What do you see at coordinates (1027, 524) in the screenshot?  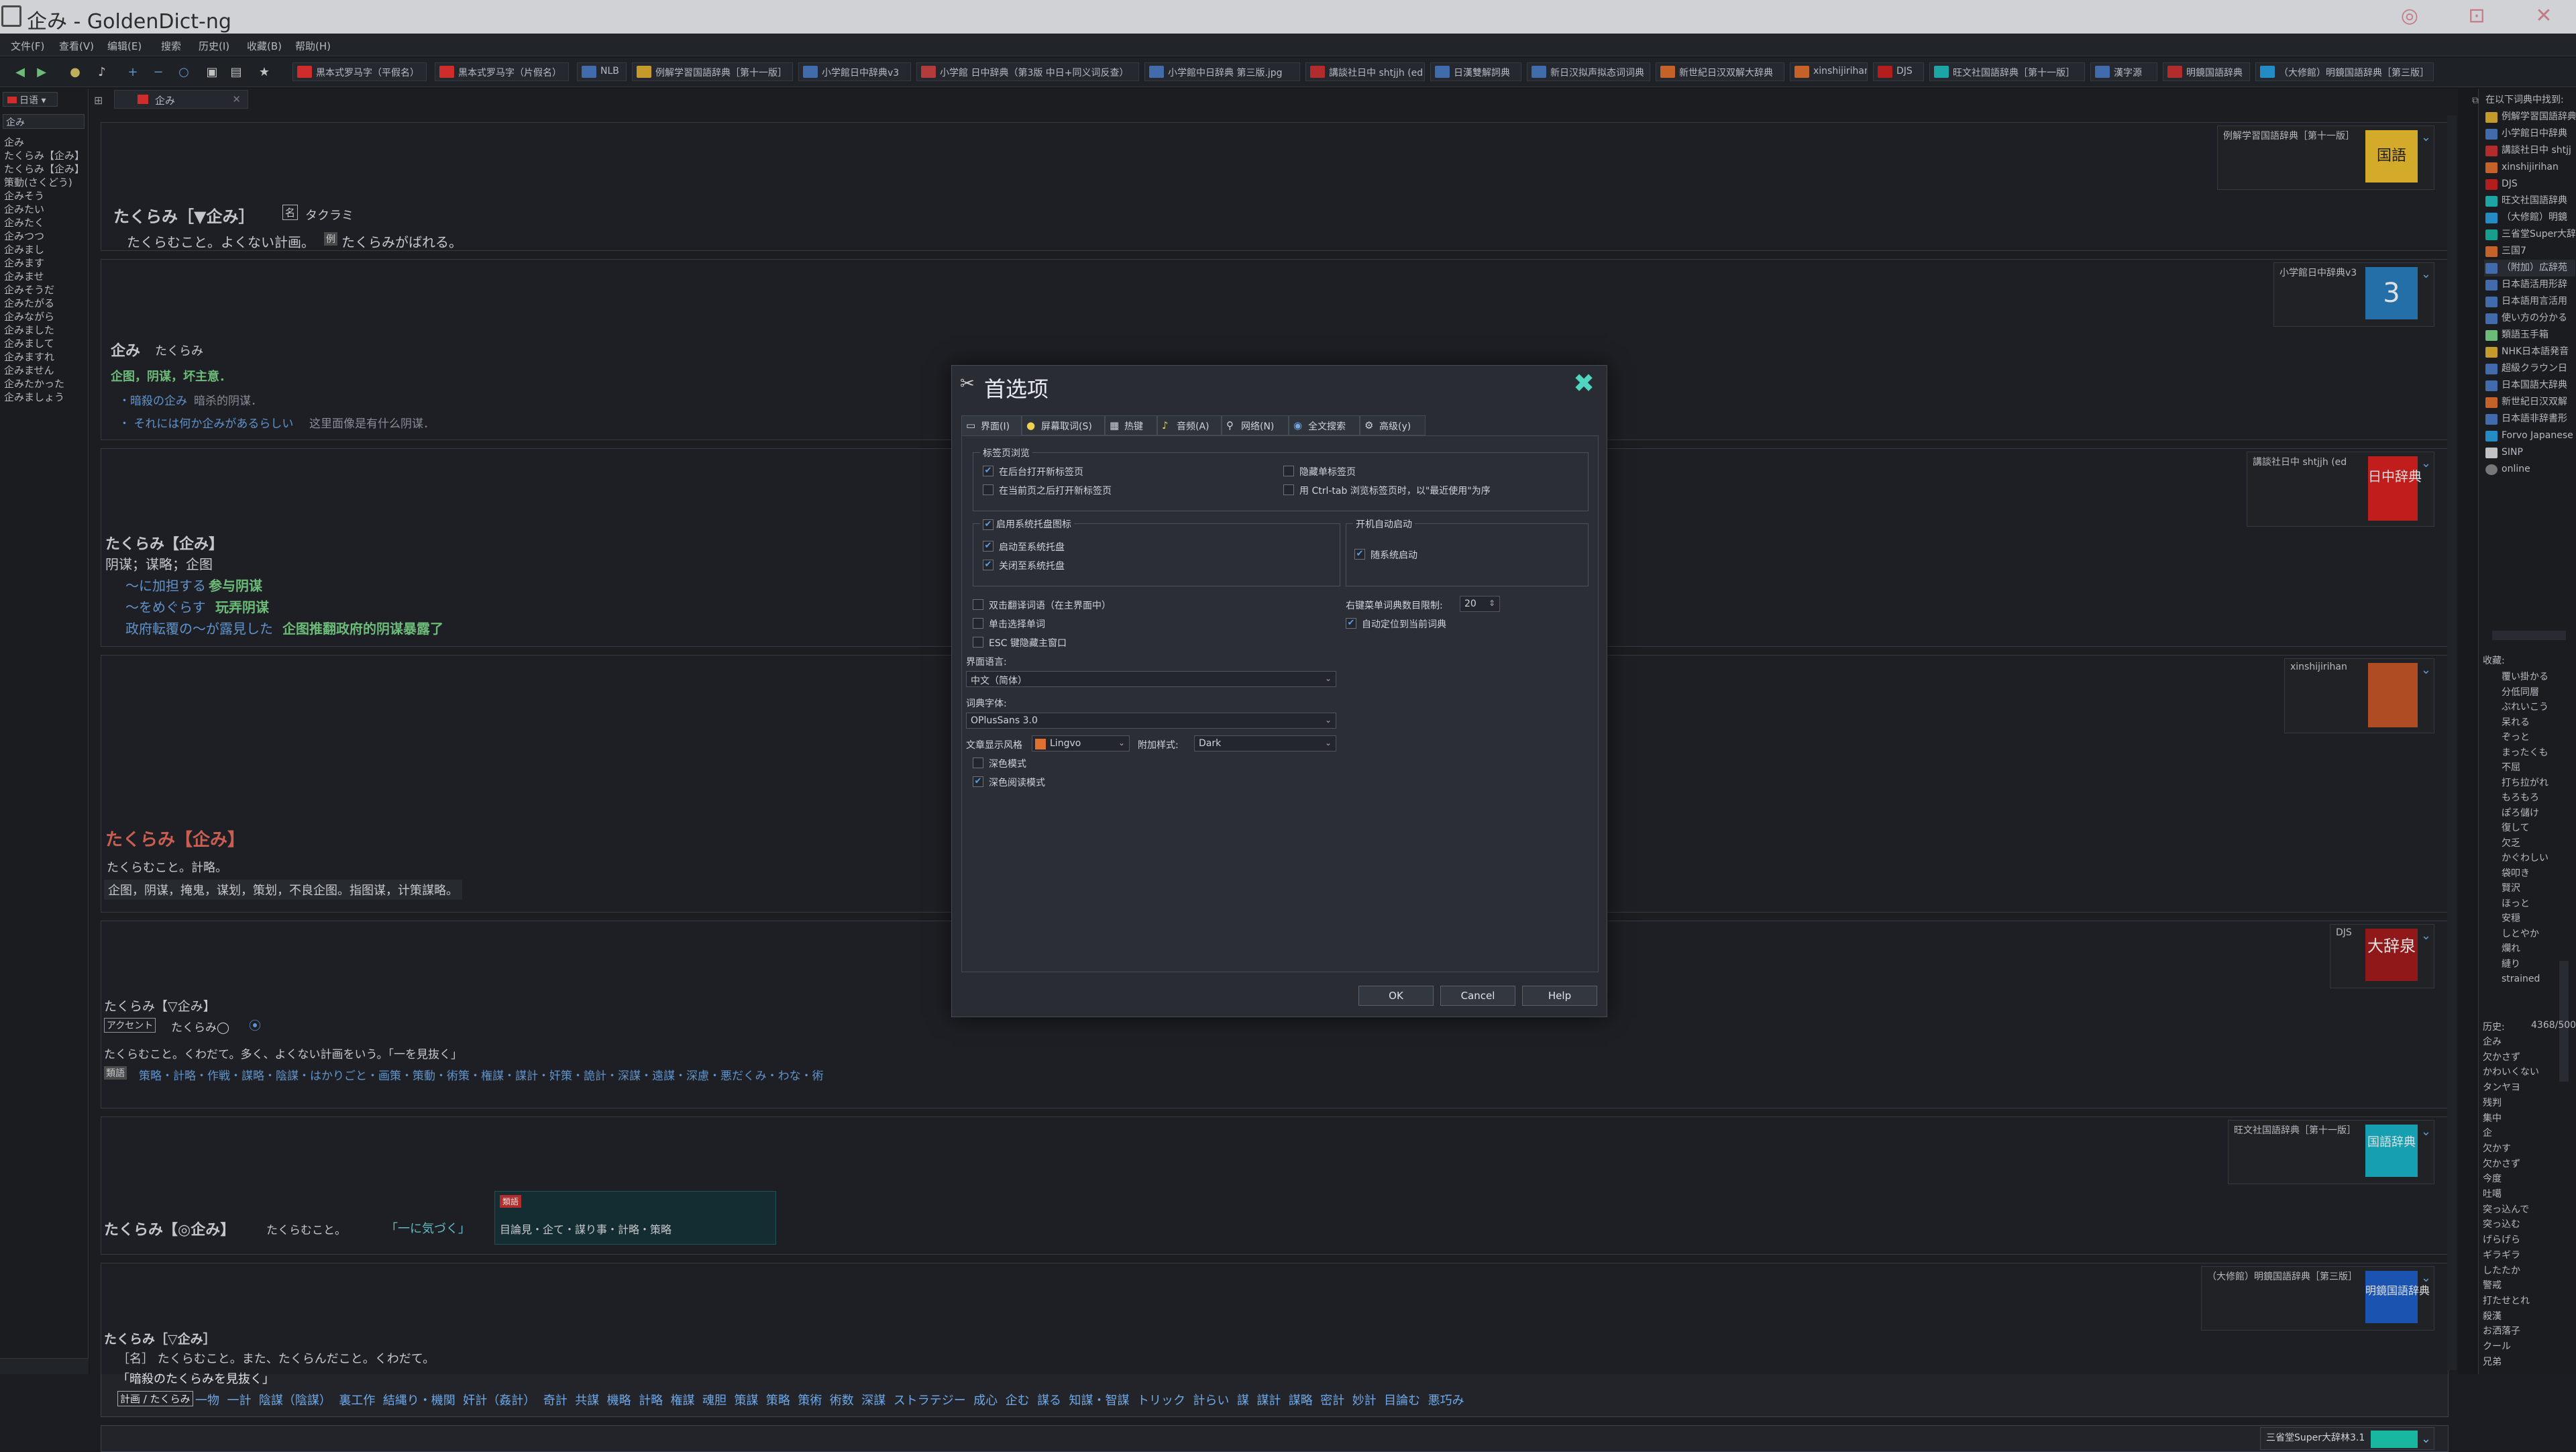 I see `enable-tray-checkbox: ✔ 启用系统托盘图标` at bounding box center [1027, 524].